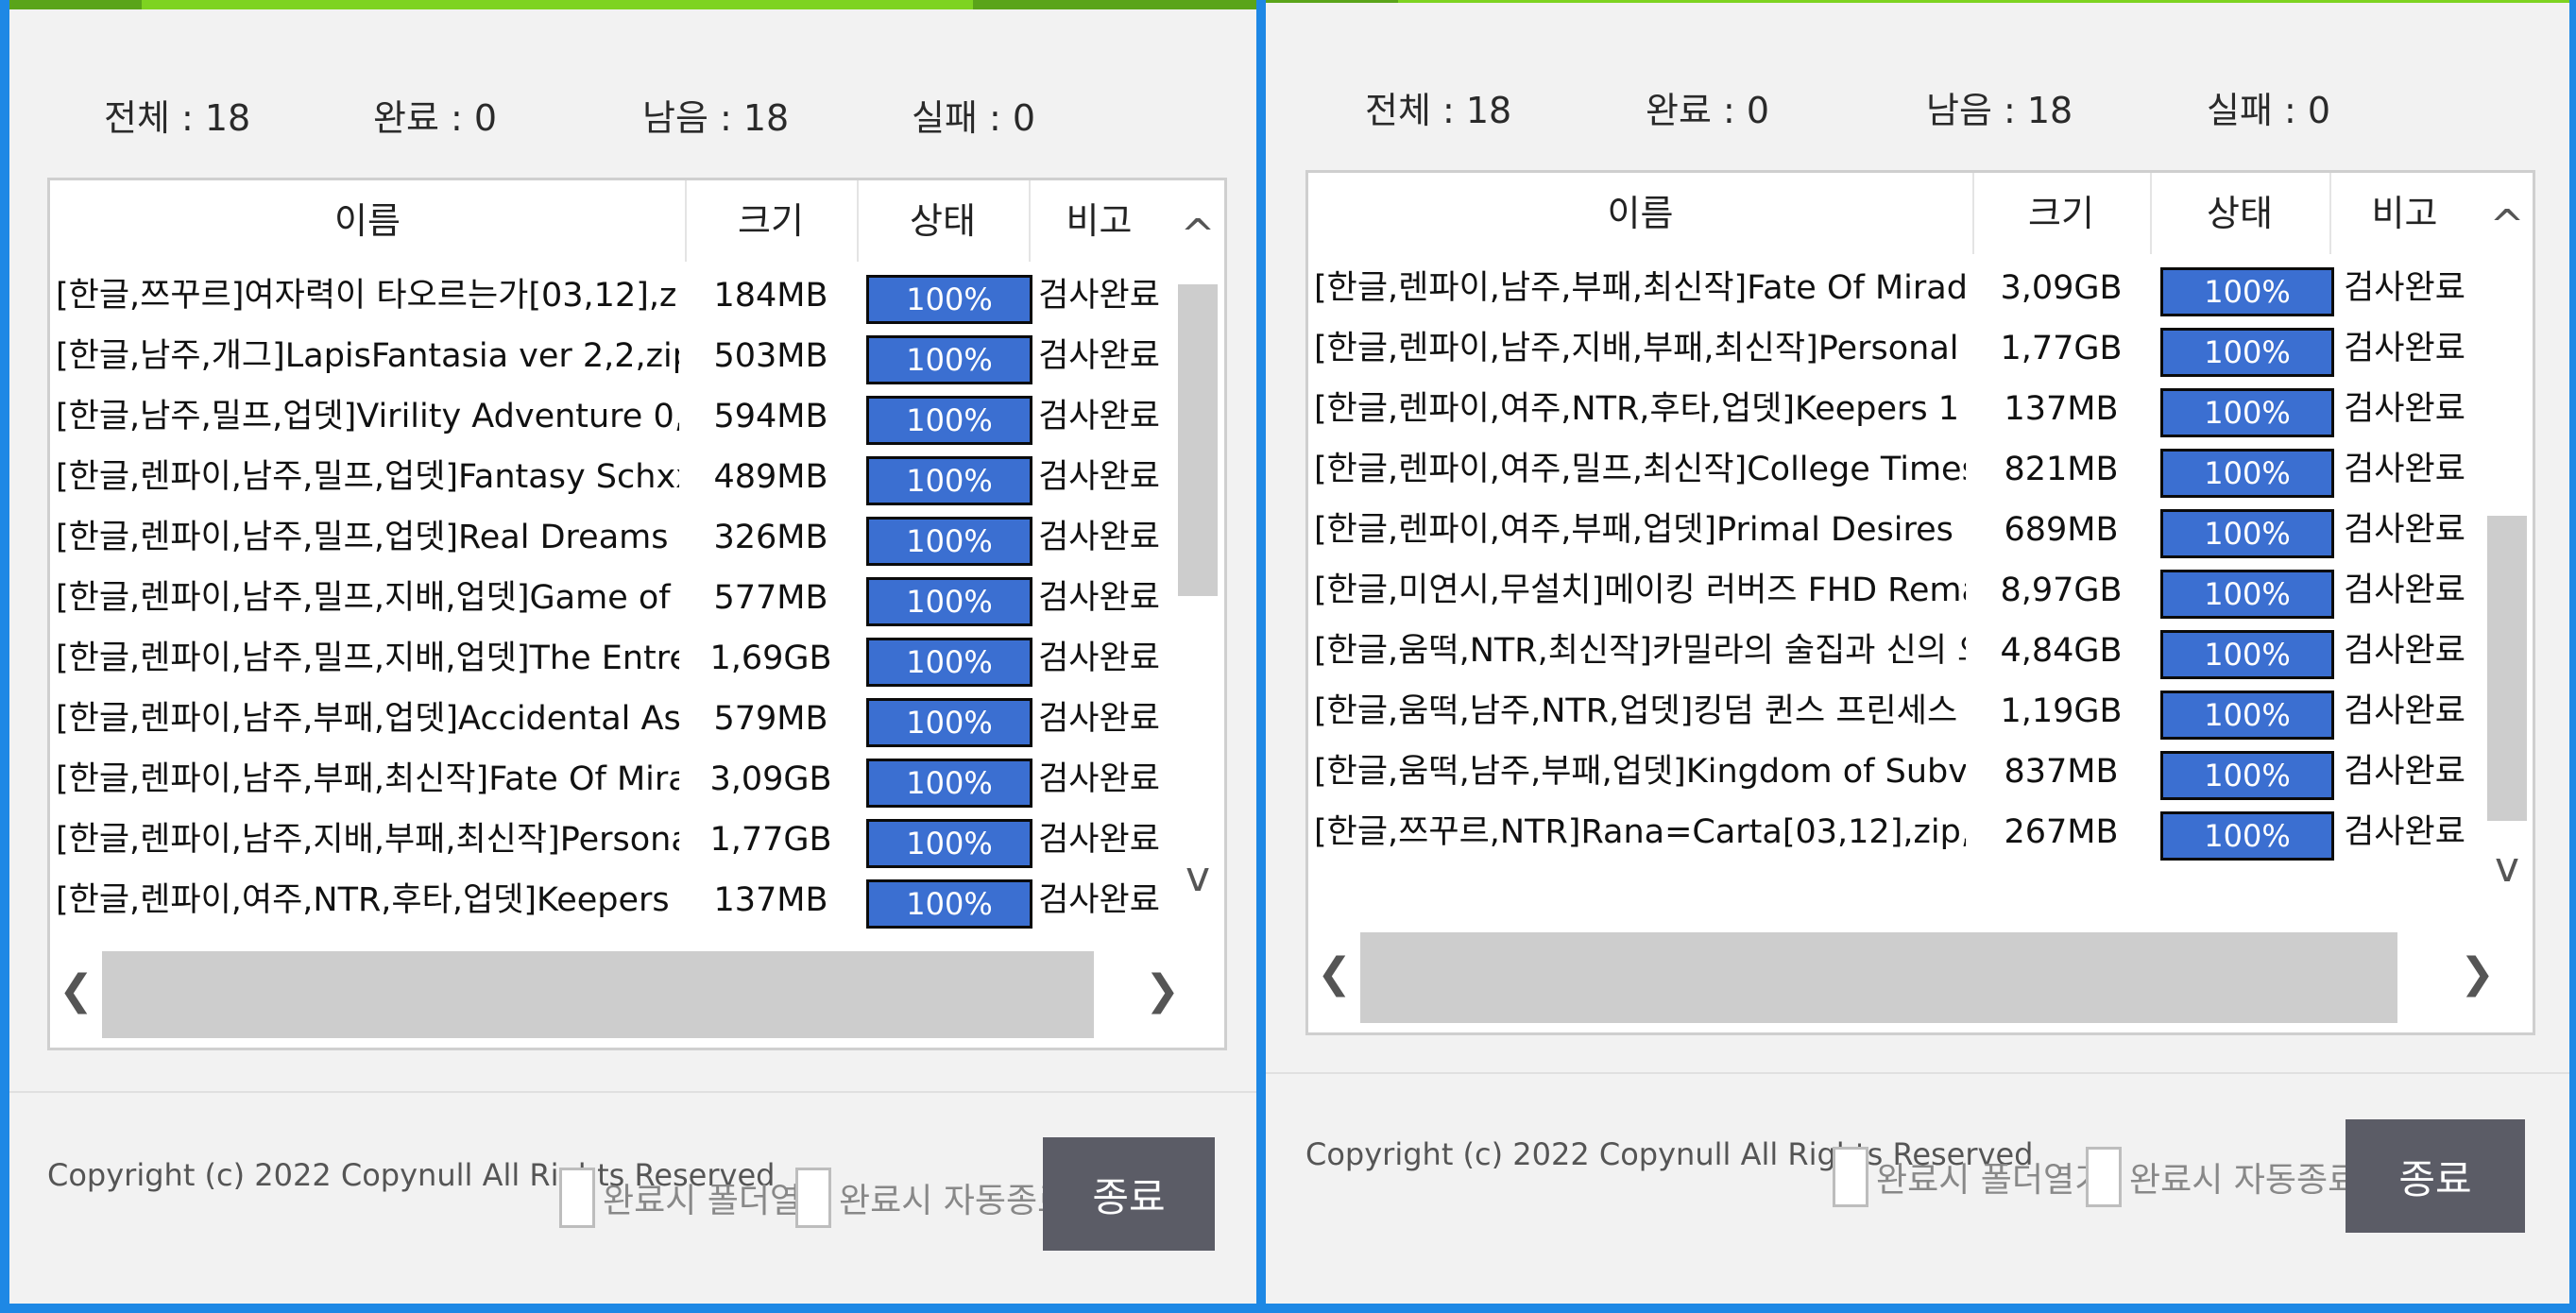 The image size is (2576, 1313). Describe the element at coordinates (2062, 470) in the screenshot. I see `file-size-cell: 821MB` at that location.